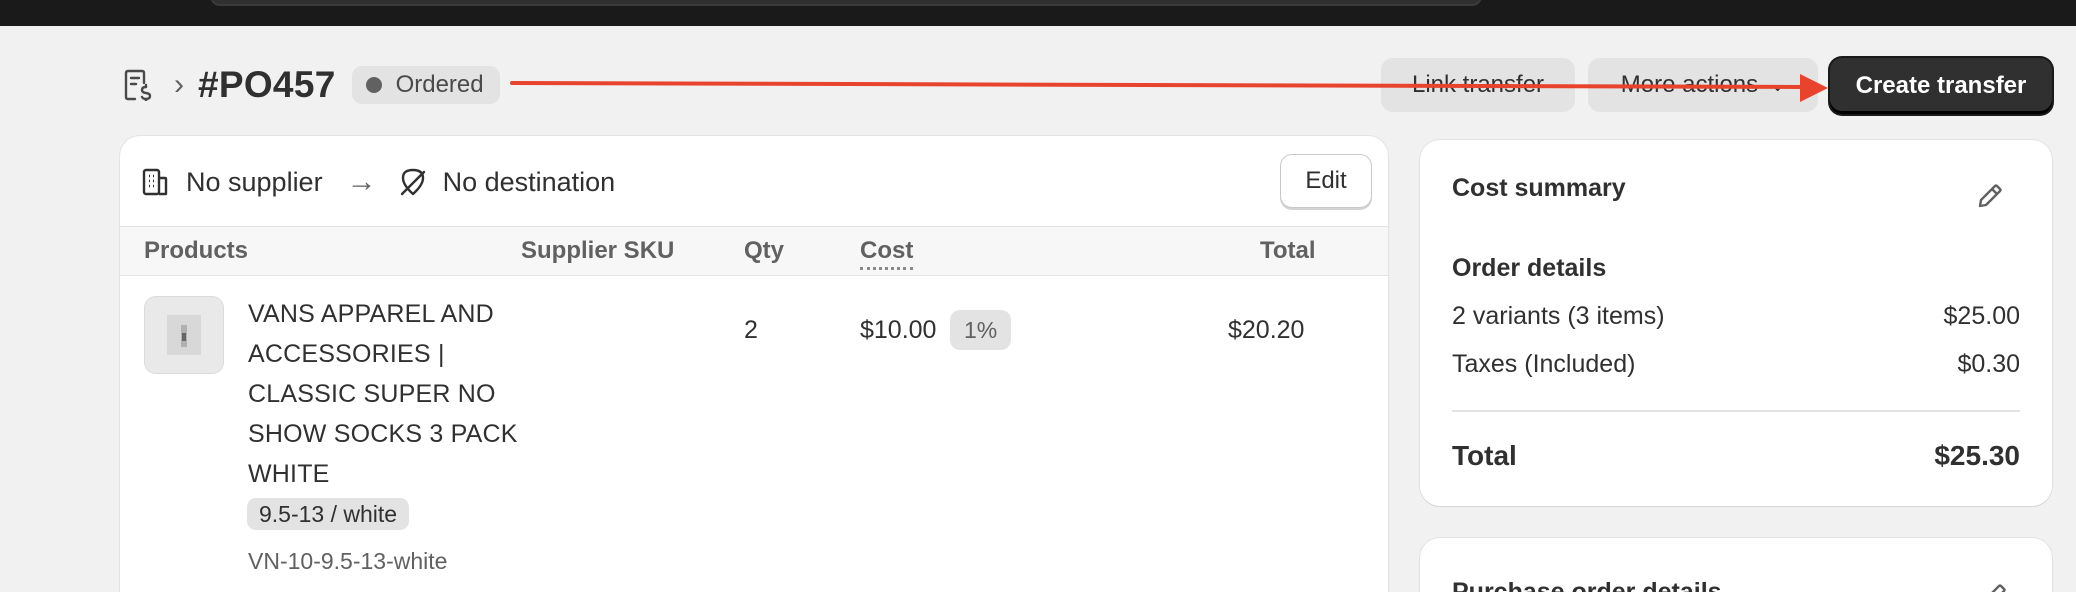  What do you see at coordinates (373, 85) in the screenshot?
I see `status-dot-icon` at bounding box center [373, 85].